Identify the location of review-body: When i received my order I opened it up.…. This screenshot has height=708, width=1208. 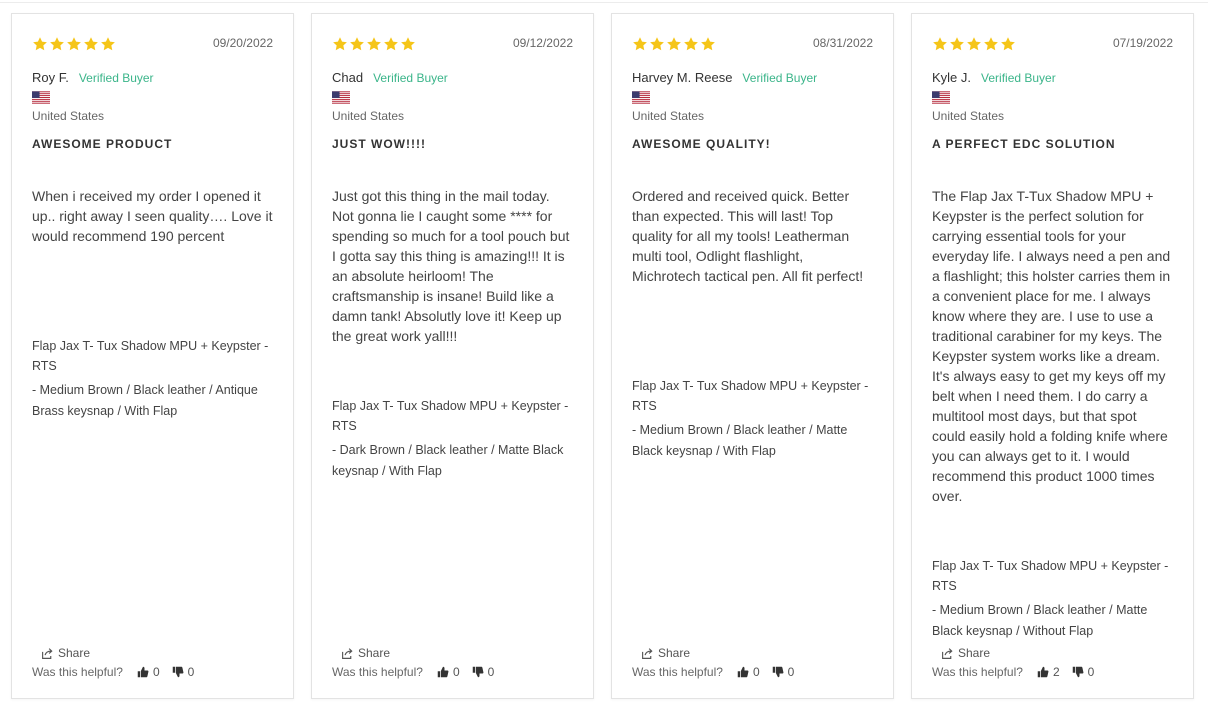
(152, 216).